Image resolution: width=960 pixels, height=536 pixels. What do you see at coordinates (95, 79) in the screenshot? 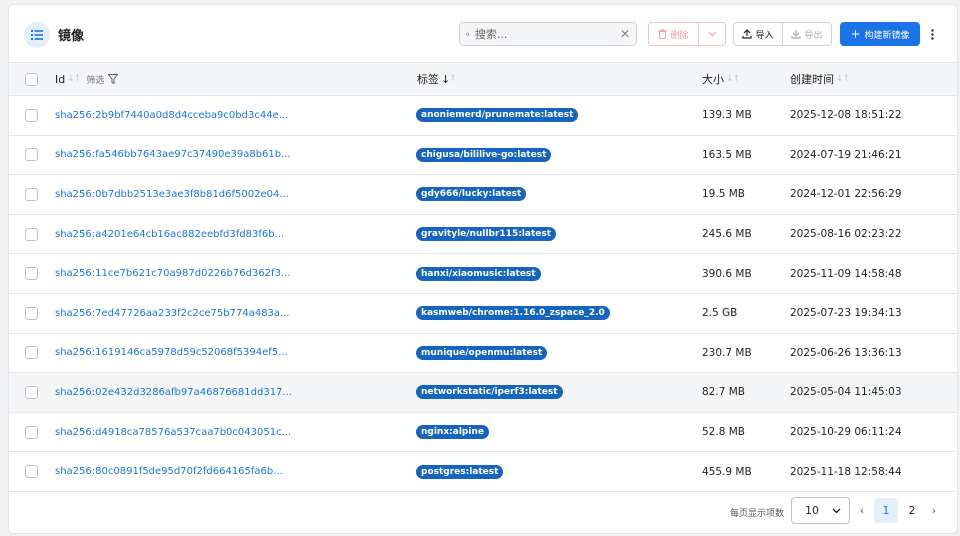
I see `filter-label: 筛选` at bounding box center [95, 79].